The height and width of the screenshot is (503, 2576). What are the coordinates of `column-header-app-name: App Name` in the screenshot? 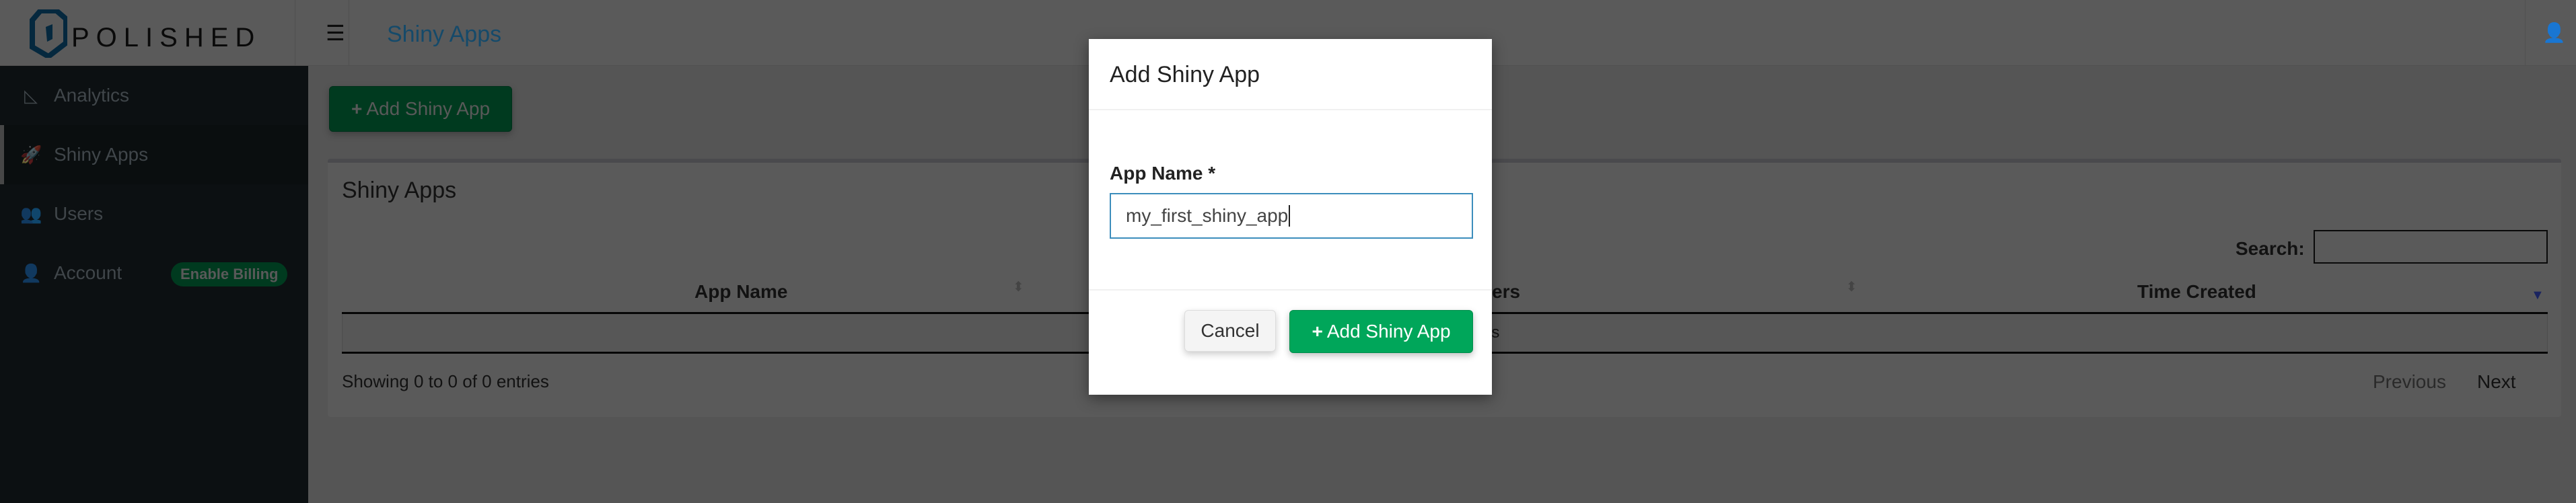 It's located at (741, 292).